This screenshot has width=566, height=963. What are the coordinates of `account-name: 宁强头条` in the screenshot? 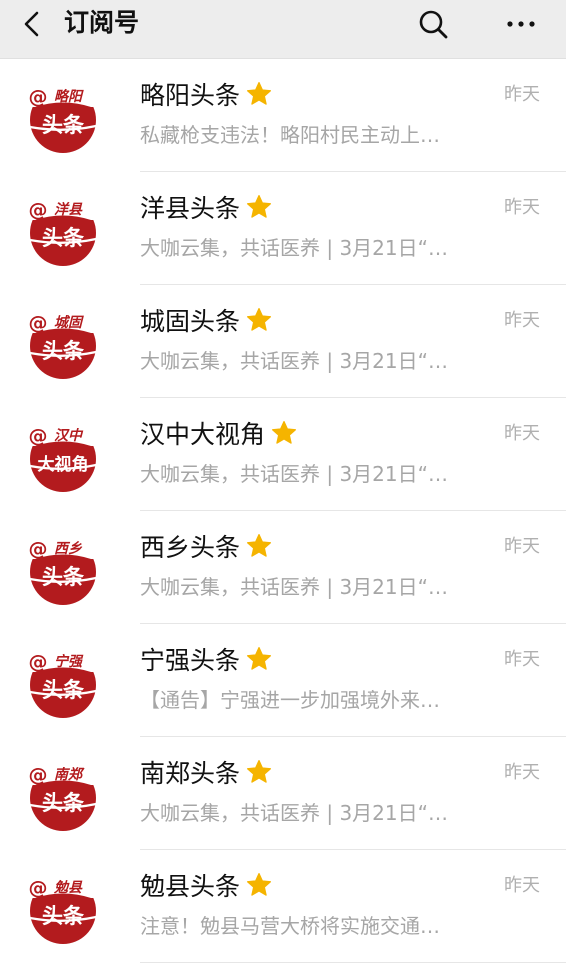 It's located at (206, 661).